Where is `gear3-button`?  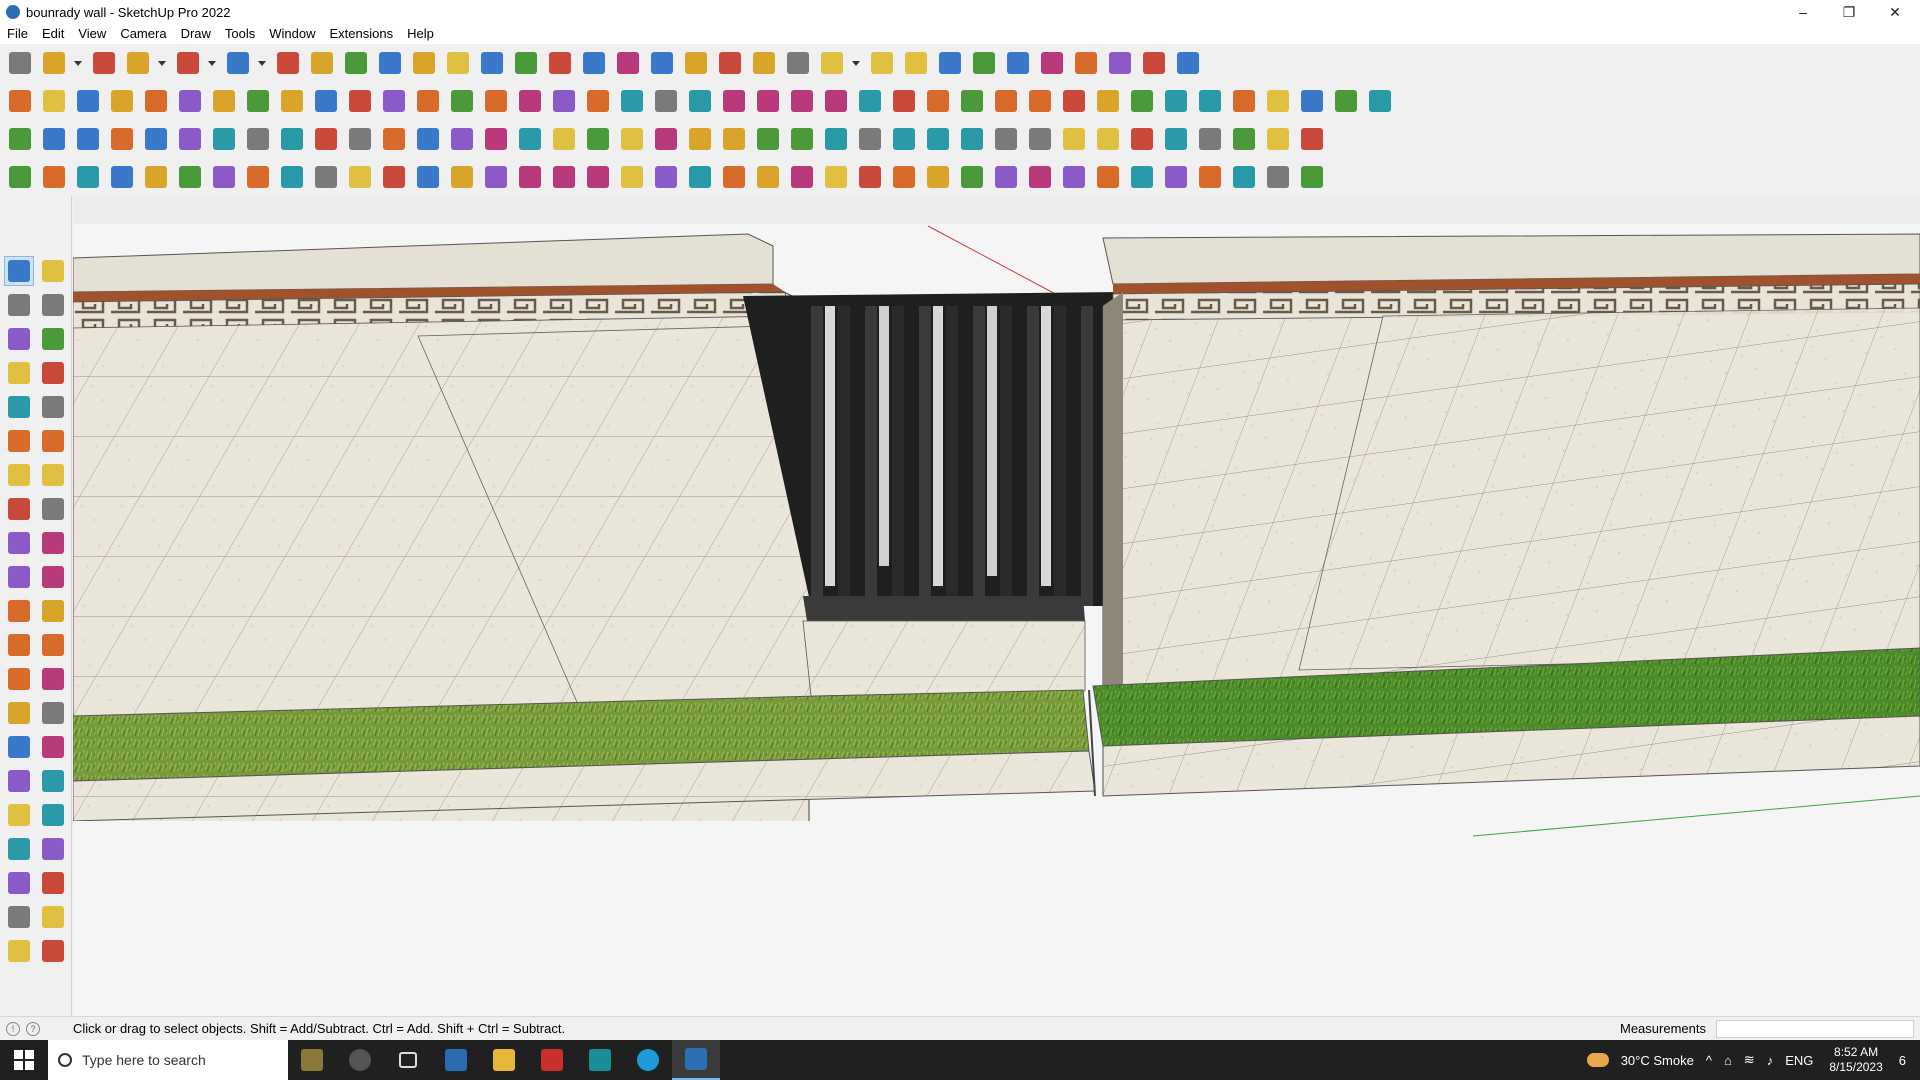
gear3-button is located at coordinates (1244, 177).